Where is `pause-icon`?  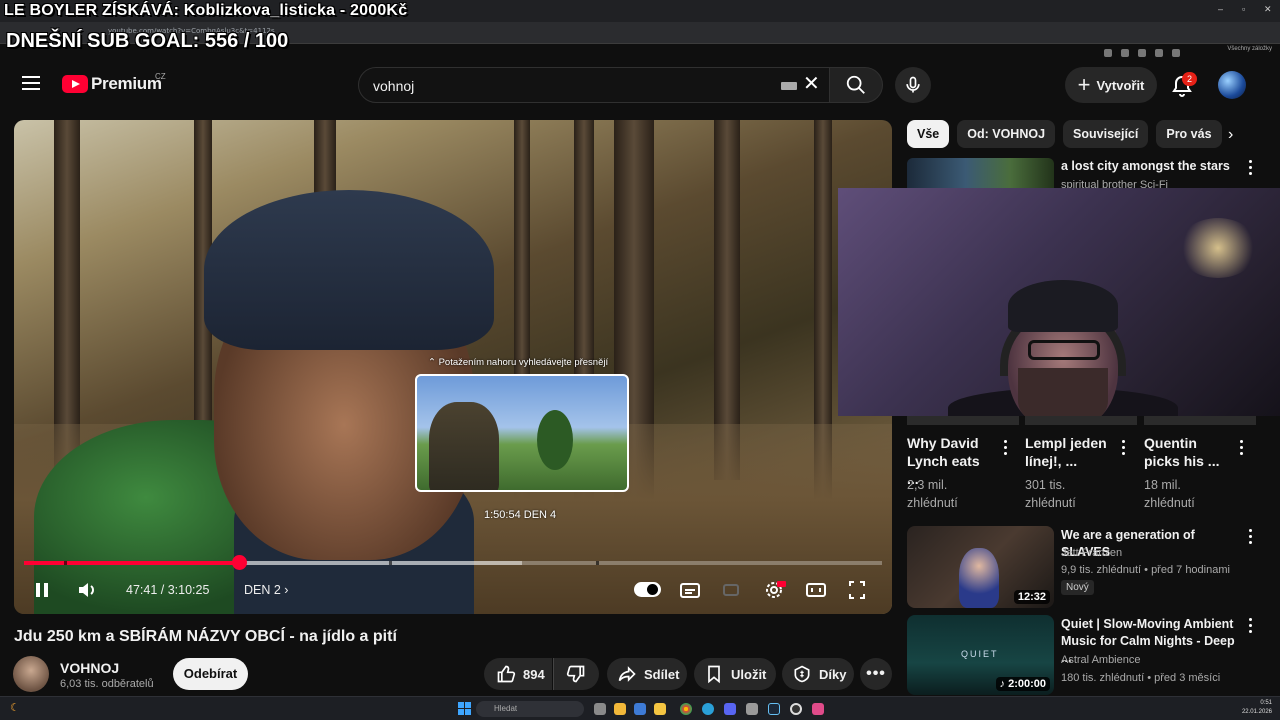
pause-icon is located at coordinates (42, 590).